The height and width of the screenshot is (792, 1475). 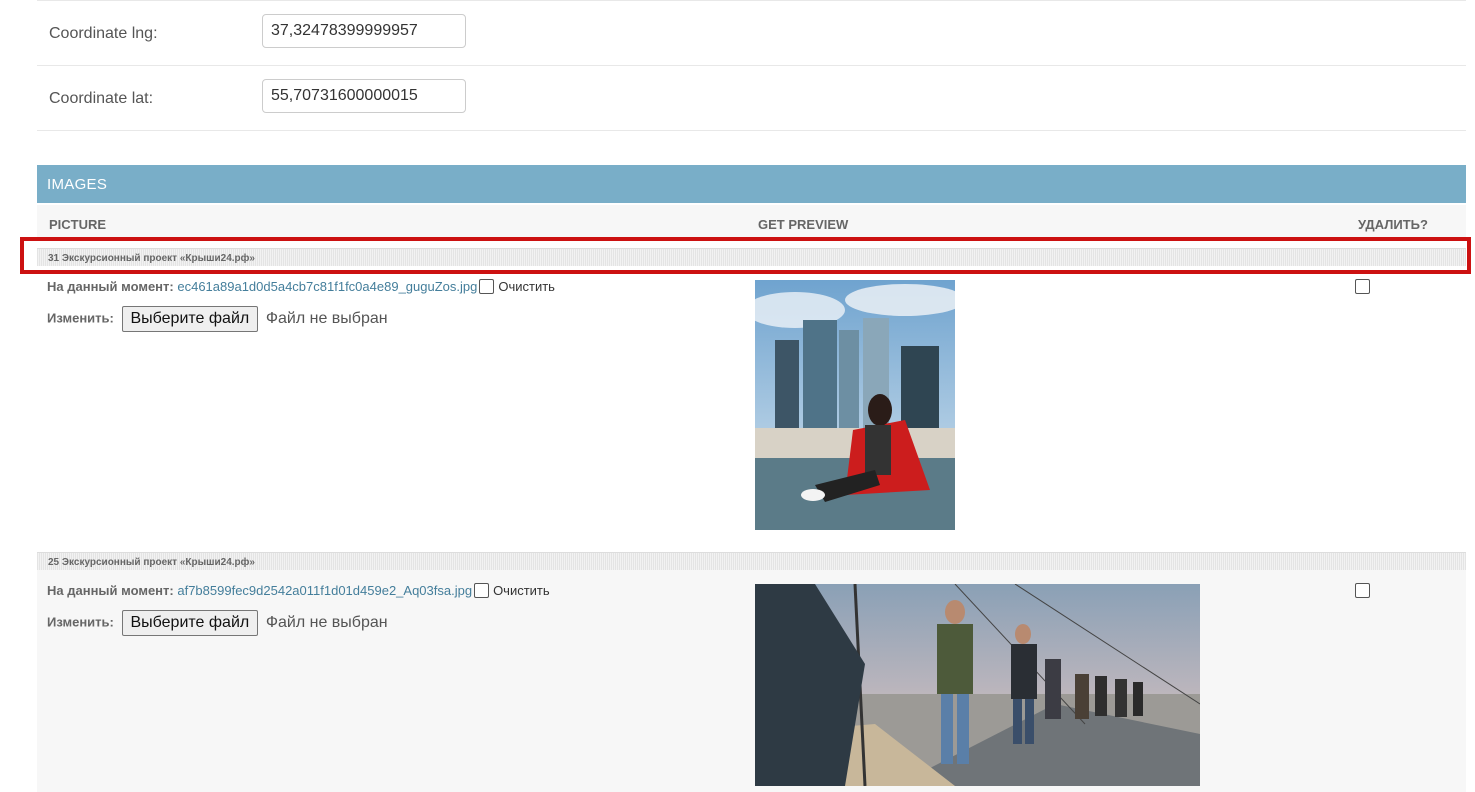 I want to click on coordinate-lng-label: Coordinate lng:, so click(x=103, y=33).